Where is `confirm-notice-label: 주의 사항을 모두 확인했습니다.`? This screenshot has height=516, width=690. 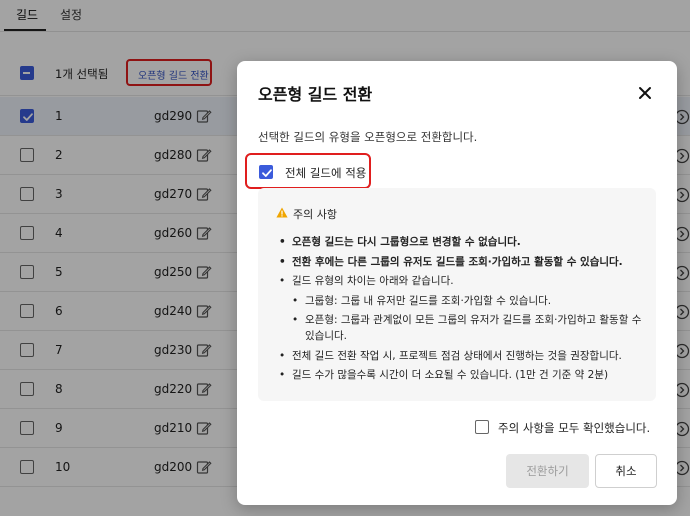
confirm-notice-label: 주의 사항을 모두 확인했습니다. is located at coordinates (574, 428).